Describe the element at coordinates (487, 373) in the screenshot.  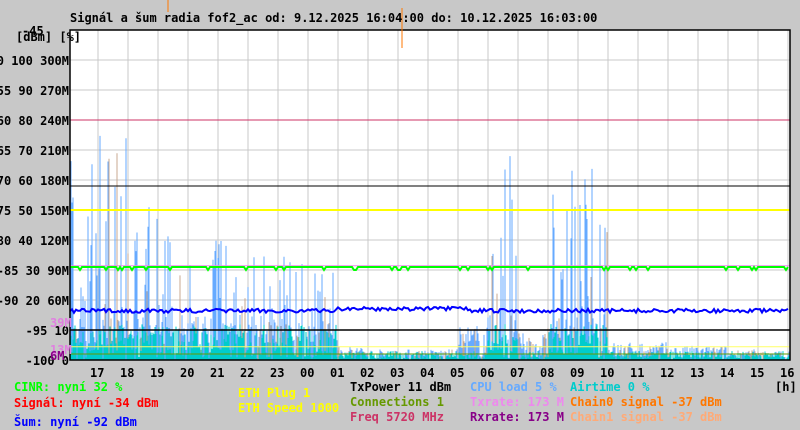
I see `x-tick-label: 06` at that location.